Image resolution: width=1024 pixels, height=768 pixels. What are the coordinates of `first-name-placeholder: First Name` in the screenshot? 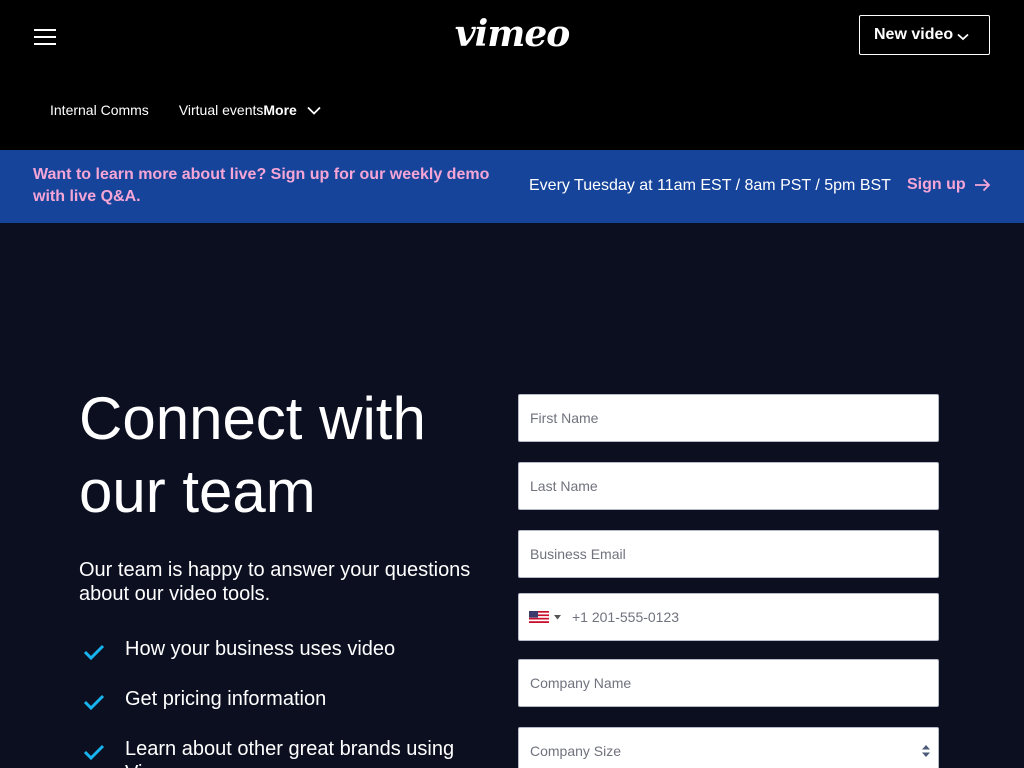 It's located at (564, 418).